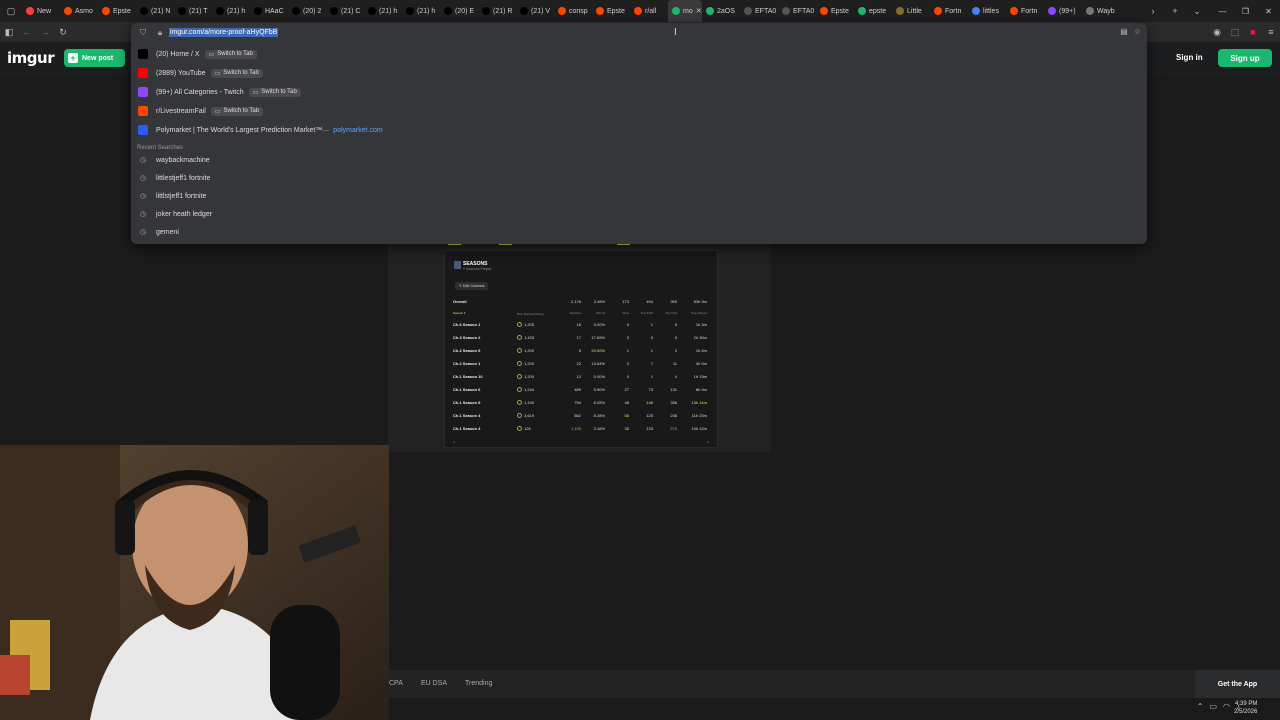 The width and height of the screenshot is (1280, 720). Describe the element at coordinates (641, 314) in the screenshot. I see `top3-header: Top 3/4/5` at that location.